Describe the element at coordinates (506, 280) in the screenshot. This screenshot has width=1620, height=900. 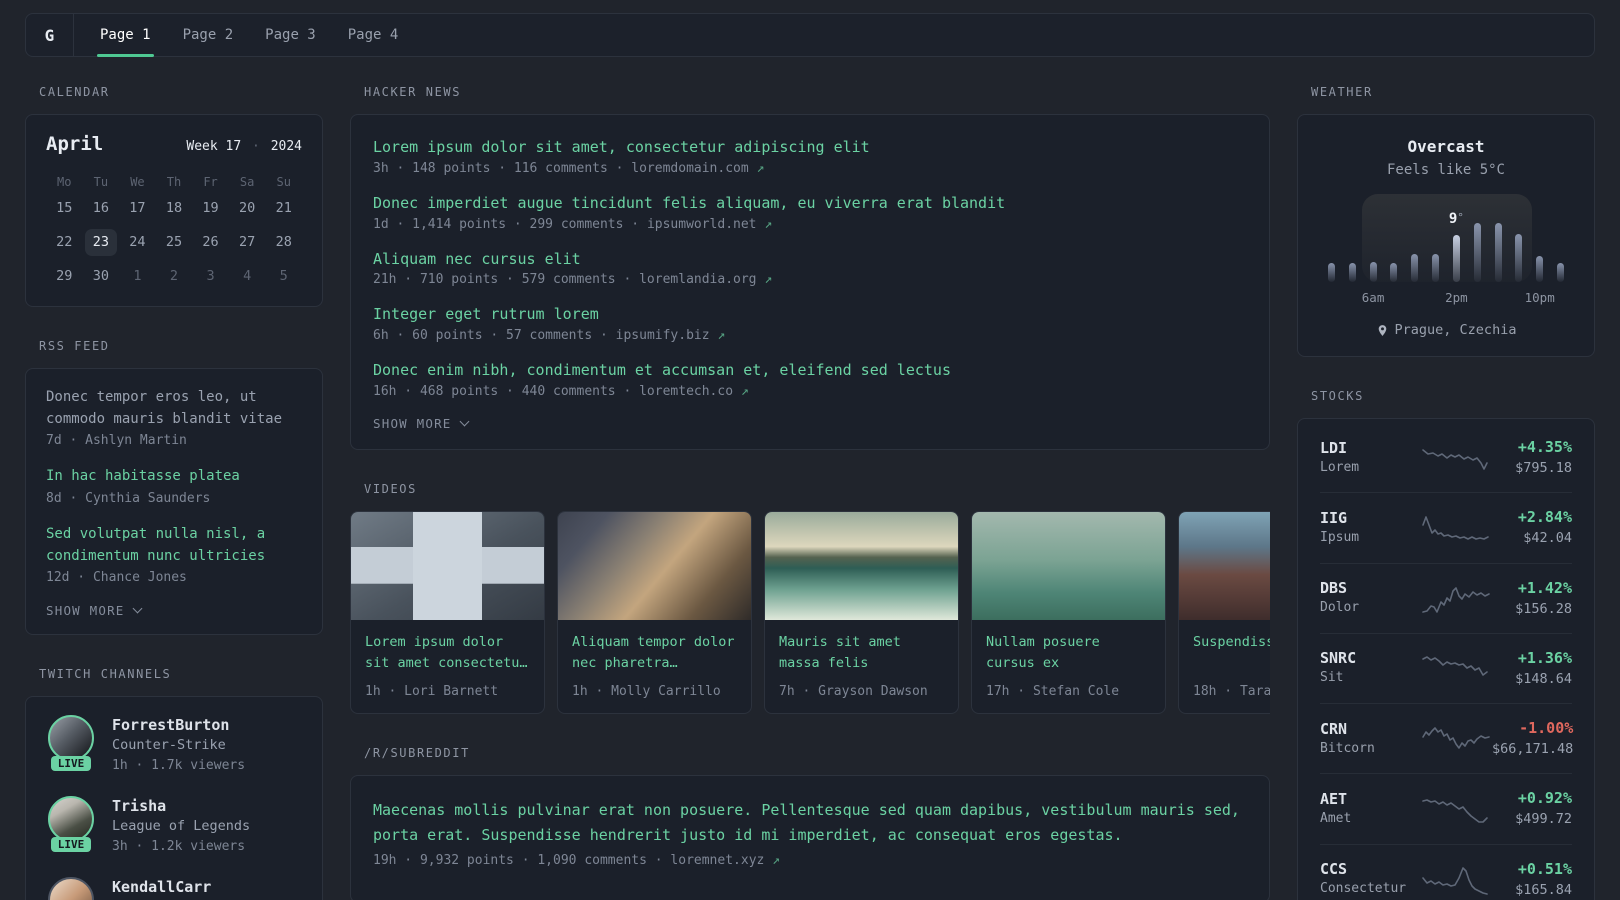
I see `hacker-news-item-stats: 21h · 710 points · 579 comments ·` at that location.